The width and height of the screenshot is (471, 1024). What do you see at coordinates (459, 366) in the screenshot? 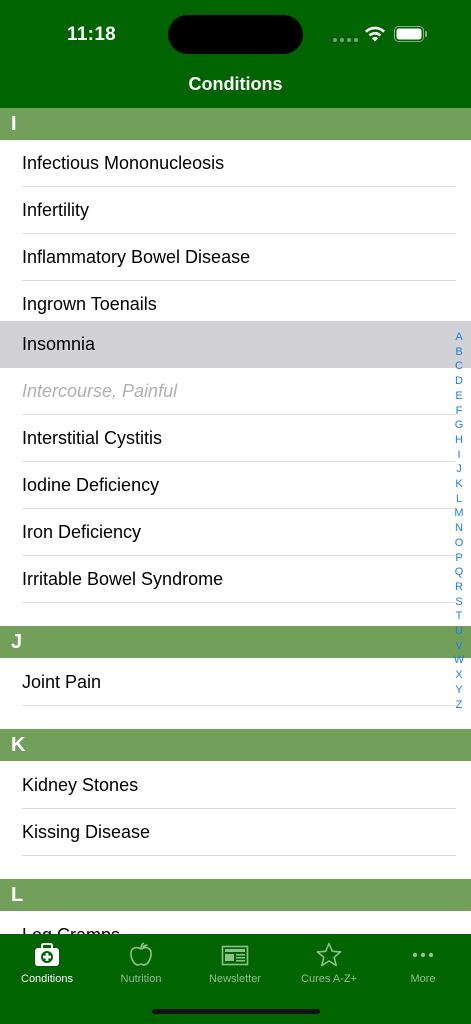
I see `index-letter: C` at bounding box center [459, 366].